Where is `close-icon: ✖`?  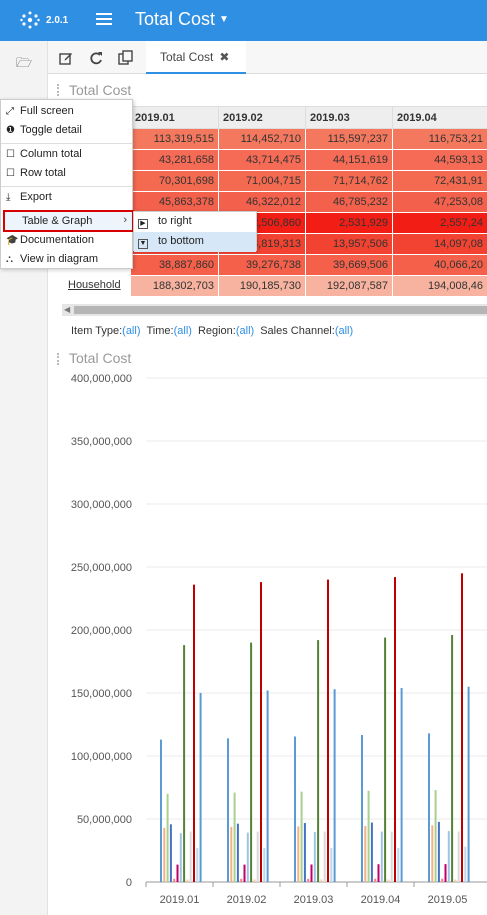
close-icon: ✖ is located at coordinates (224, 57).